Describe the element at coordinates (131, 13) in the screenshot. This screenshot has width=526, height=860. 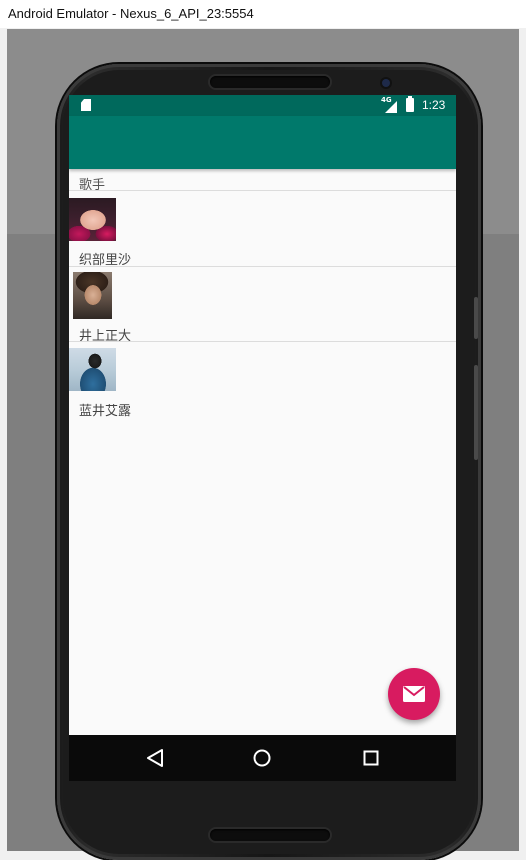
I see `window-title: Android Emulator - Nexus_6_API_23:5554` at that location.